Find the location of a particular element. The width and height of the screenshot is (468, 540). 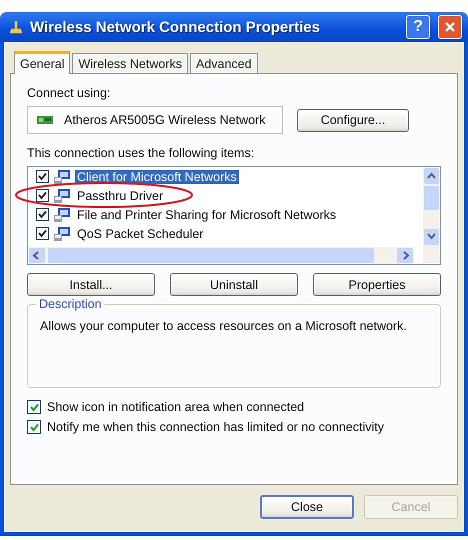

option-label: Notify me when this connection has limited or no connectivity is located at coordinates (215, 427).